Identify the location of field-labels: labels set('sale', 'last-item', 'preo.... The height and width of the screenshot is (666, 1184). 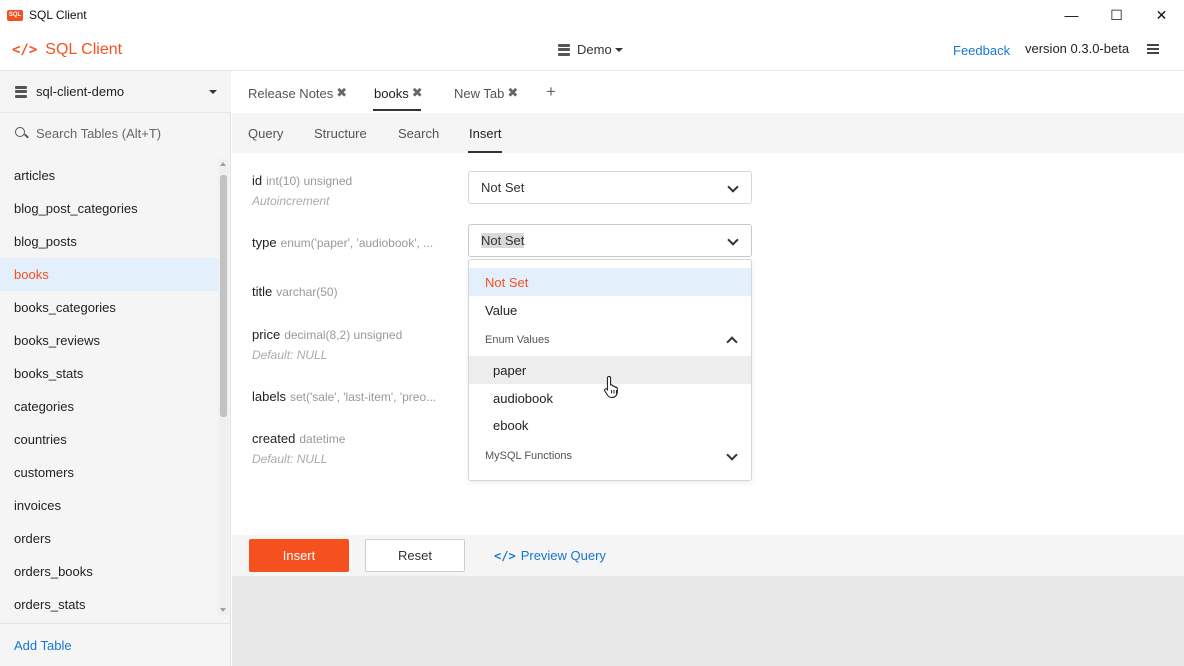
(344, 396).